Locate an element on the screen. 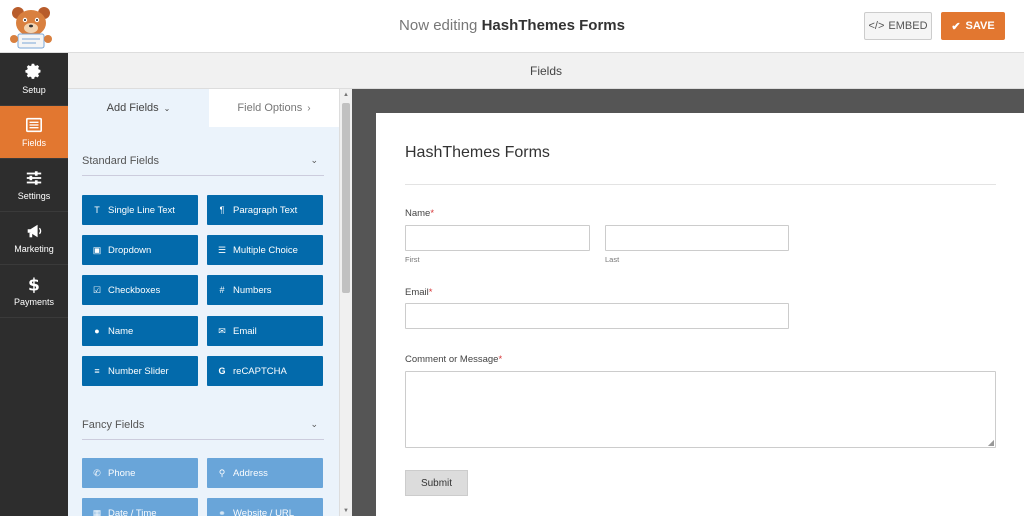  list-icon is located at coordinates (34, 125).